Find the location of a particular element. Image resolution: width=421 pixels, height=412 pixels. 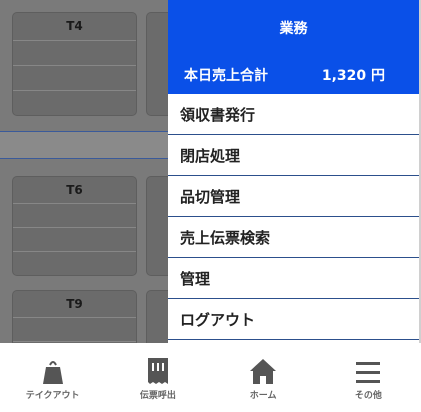

nav-receipt-recall: 伝票呼出 is located at coordinates (157, 377).